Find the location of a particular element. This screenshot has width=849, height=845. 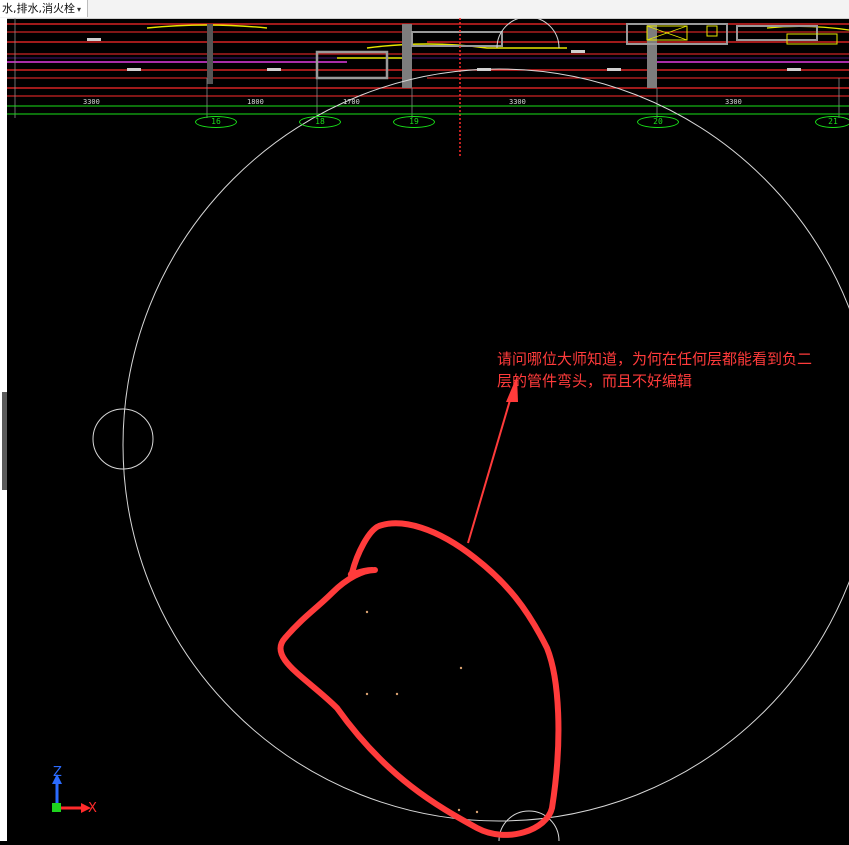

grid-bubble-19: 19 is located at coordinates (414, 122).